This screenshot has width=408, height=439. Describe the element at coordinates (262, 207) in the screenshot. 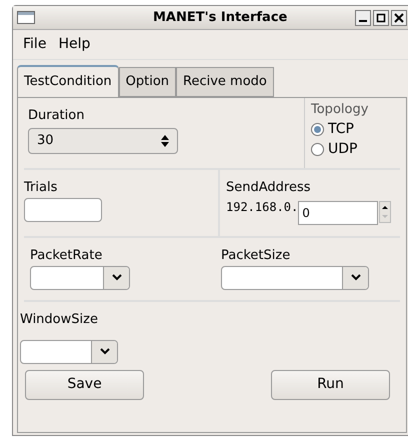

I see `address-prefix: 192.168.0.` at that location.